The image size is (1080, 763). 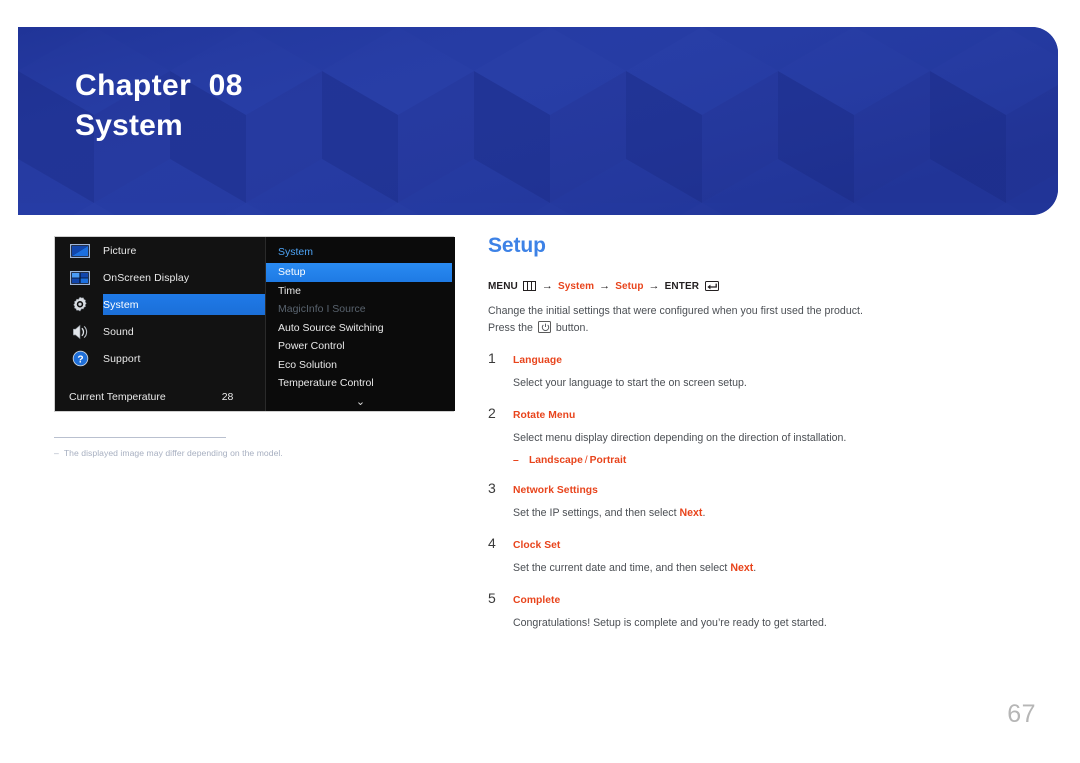 What do you see at coordinates (160, 331) in the screenshot?
I see `osd-category-sound: Sound` at bounding box center [160, 331].